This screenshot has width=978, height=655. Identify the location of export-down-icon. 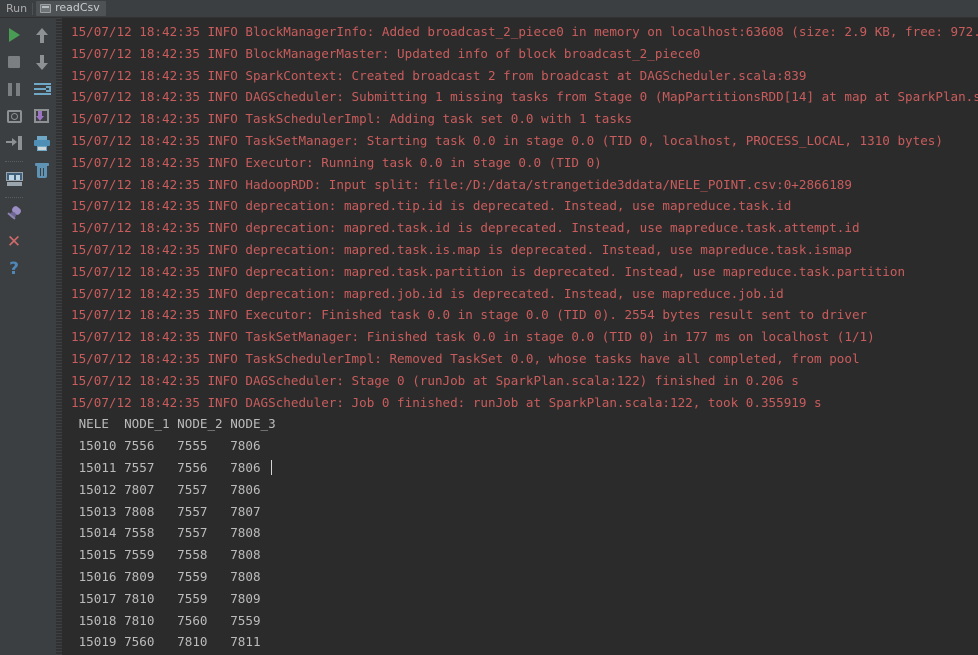
(42, 116).